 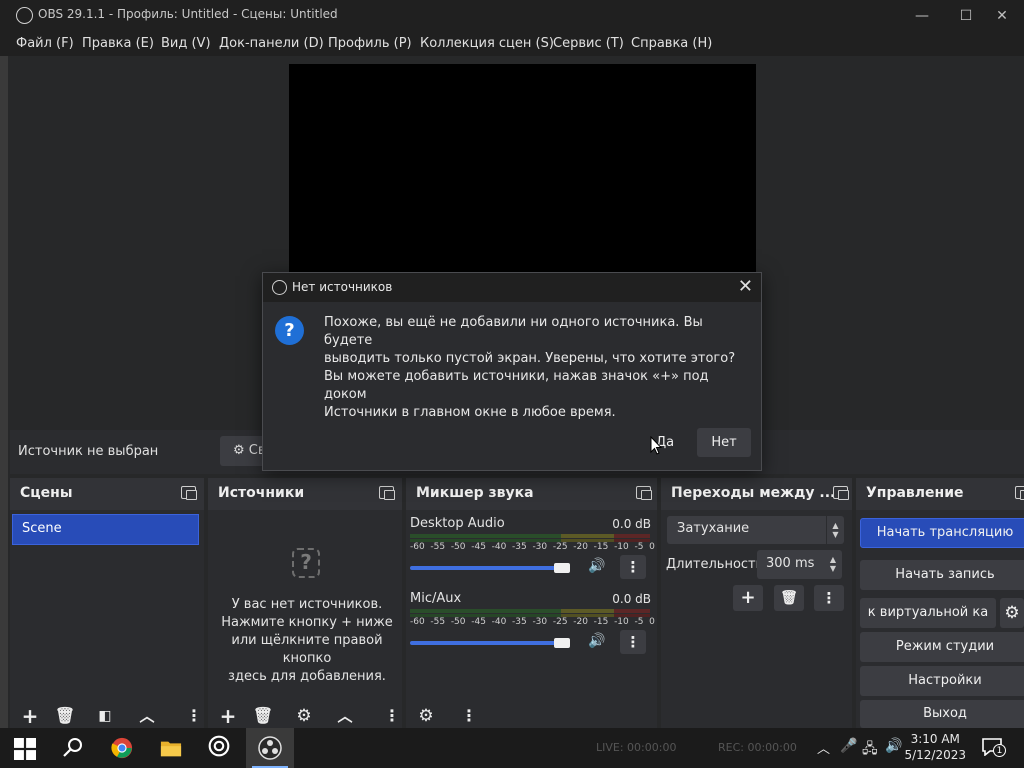 What do you see at coordinates (942, 647) in the screenshot?
I see `studio-mode-button: Режим студии` at bounding box center [942, 647].